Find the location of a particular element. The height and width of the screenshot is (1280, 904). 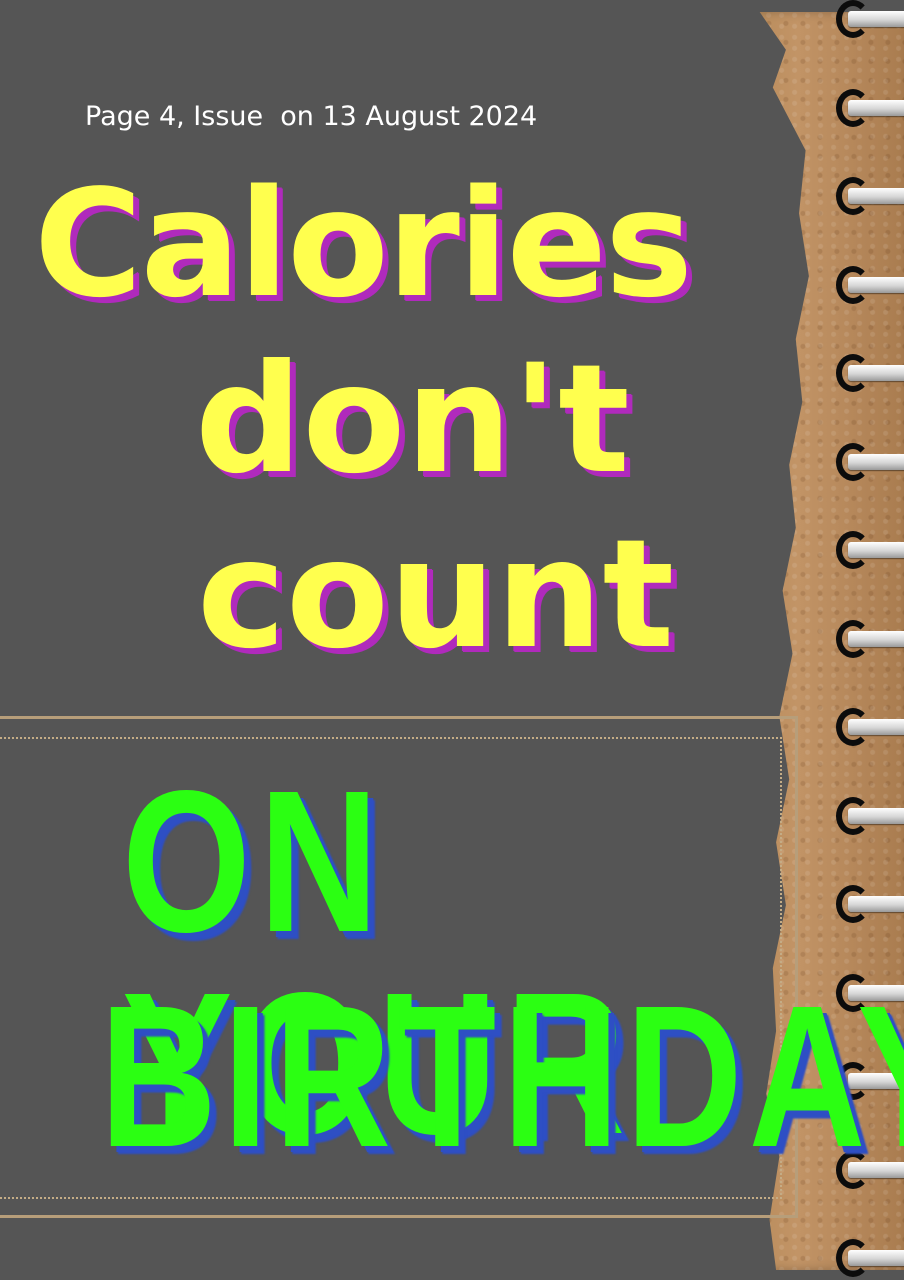

issue-date-line: Page 4, Issue on 13 August 2024 is located at coordinates (311, 116).